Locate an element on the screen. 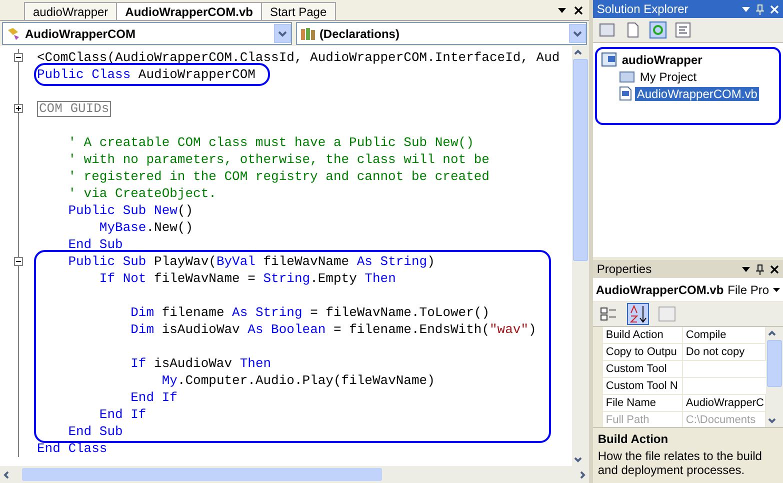 The width and height of the screenshot is (783, 483). tree-item: audioWrapper is located at coordinates (662, 59).